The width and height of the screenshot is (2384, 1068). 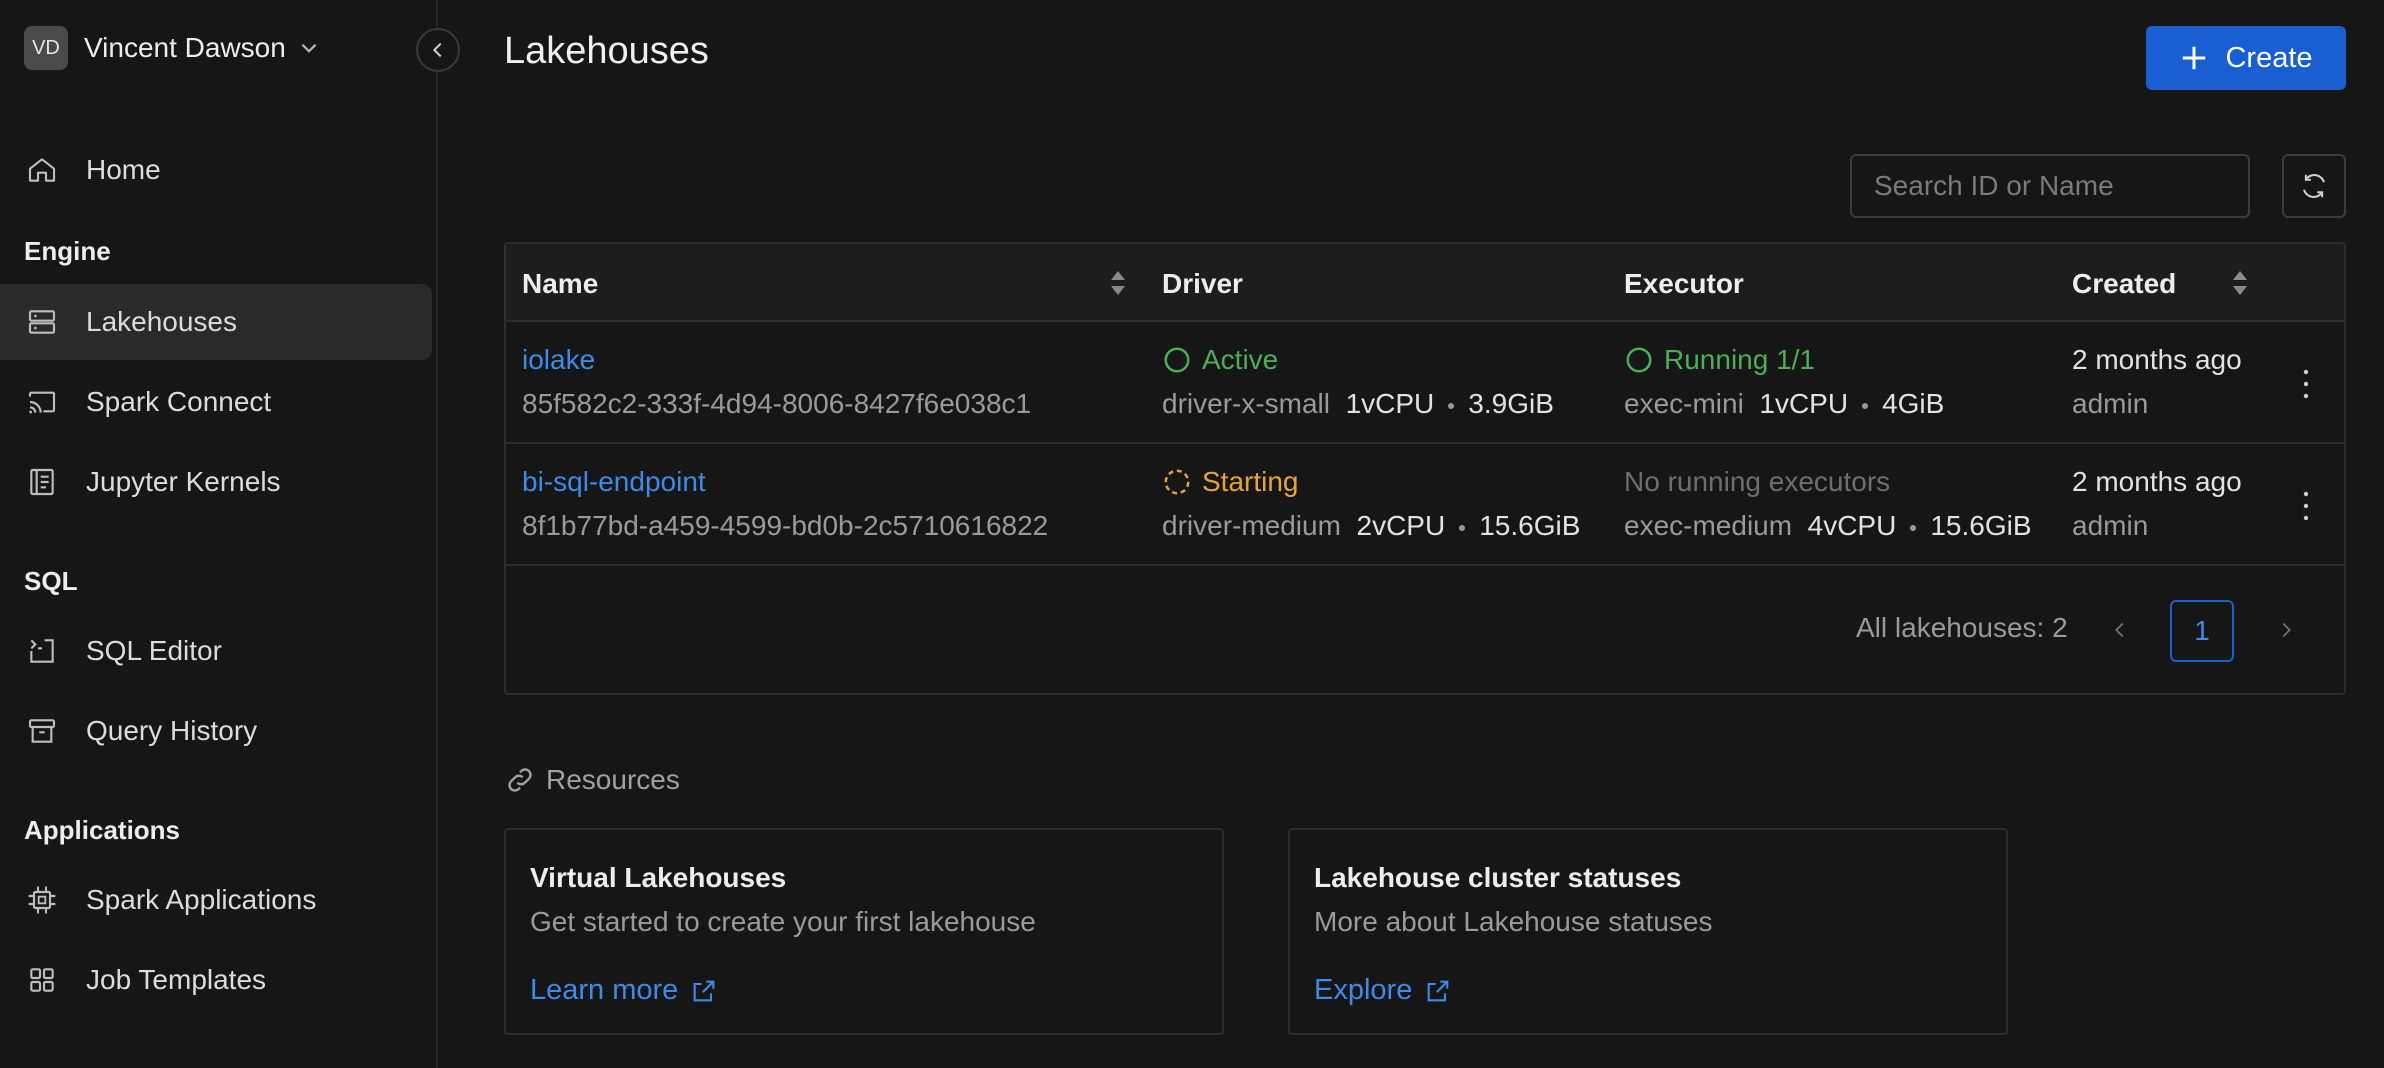 I want to click on driver-mem: 15.6GiB, so click(x=1530, y=525).